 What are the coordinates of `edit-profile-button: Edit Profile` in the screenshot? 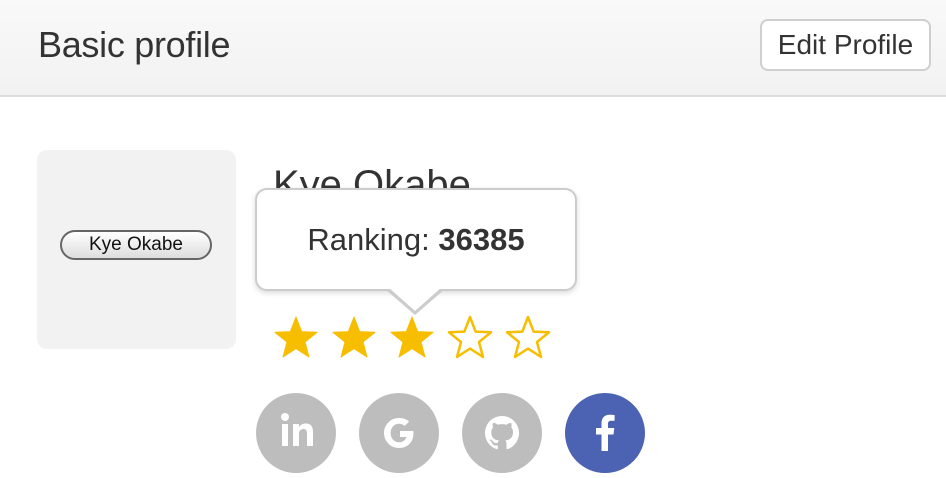 It's located at (845, 45).